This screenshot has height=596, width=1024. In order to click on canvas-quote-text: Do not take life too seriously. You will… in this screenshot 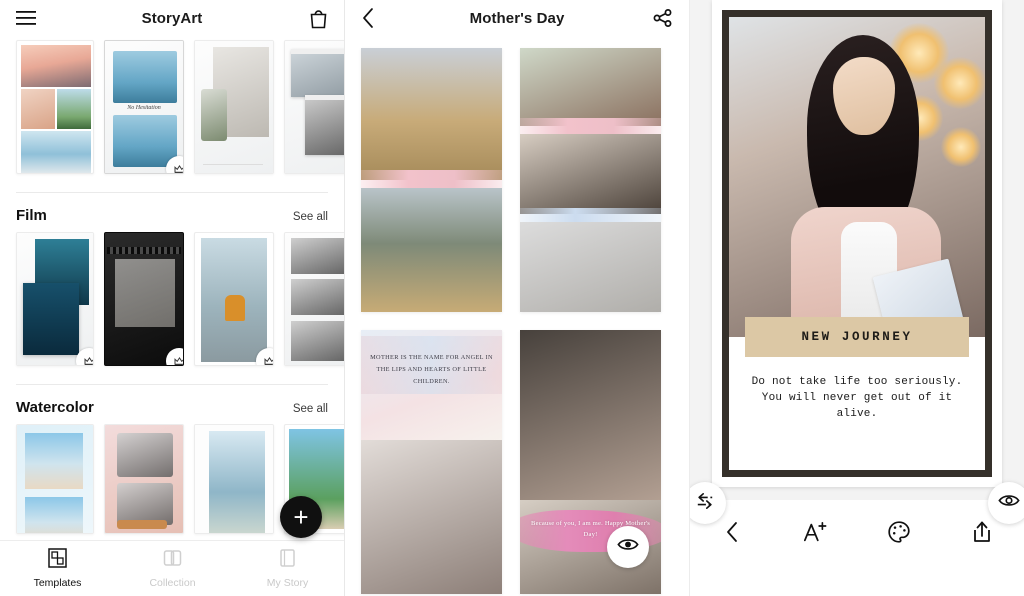, I will do `click(857, 399)`.